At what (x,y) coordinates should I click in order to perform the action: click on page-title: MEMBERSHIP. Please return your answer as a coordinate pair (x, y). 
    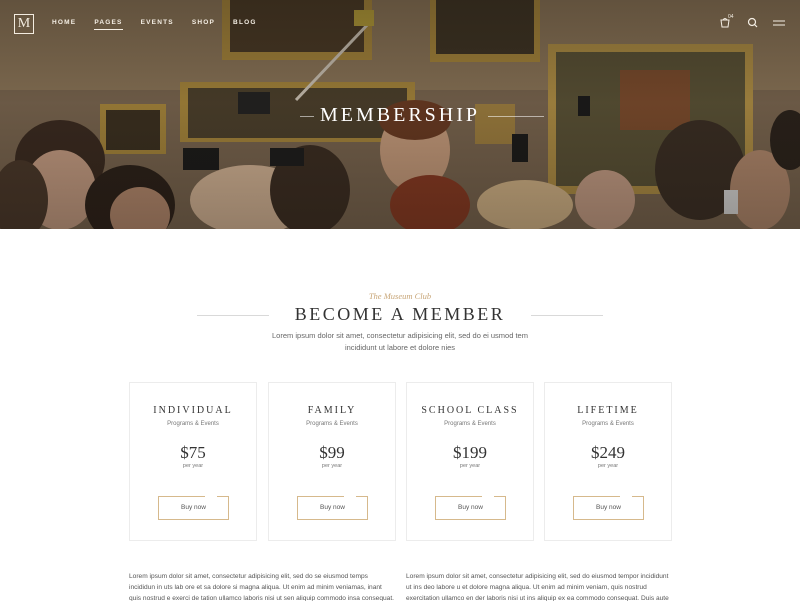
    Looking at the image, I should click on (400, 115).